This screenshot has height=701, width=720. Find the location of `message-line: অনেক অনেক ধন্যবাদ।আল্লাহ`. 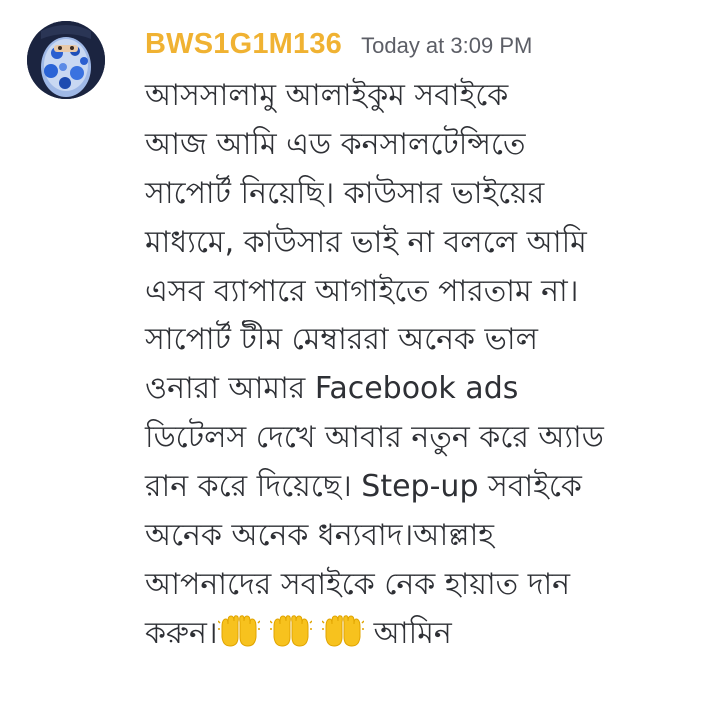

message-line: অনেক অনেক ধন্যবাদ।আল্লাহ is located at coordinates (320, 536).